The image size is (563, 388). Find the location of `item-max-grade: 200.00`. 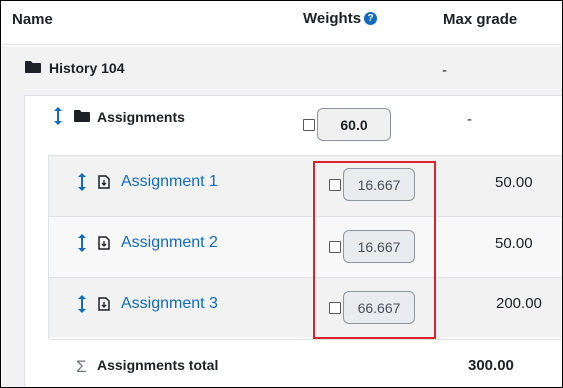

item-max-grade: 200.00 is located at coordinates (519, 303).